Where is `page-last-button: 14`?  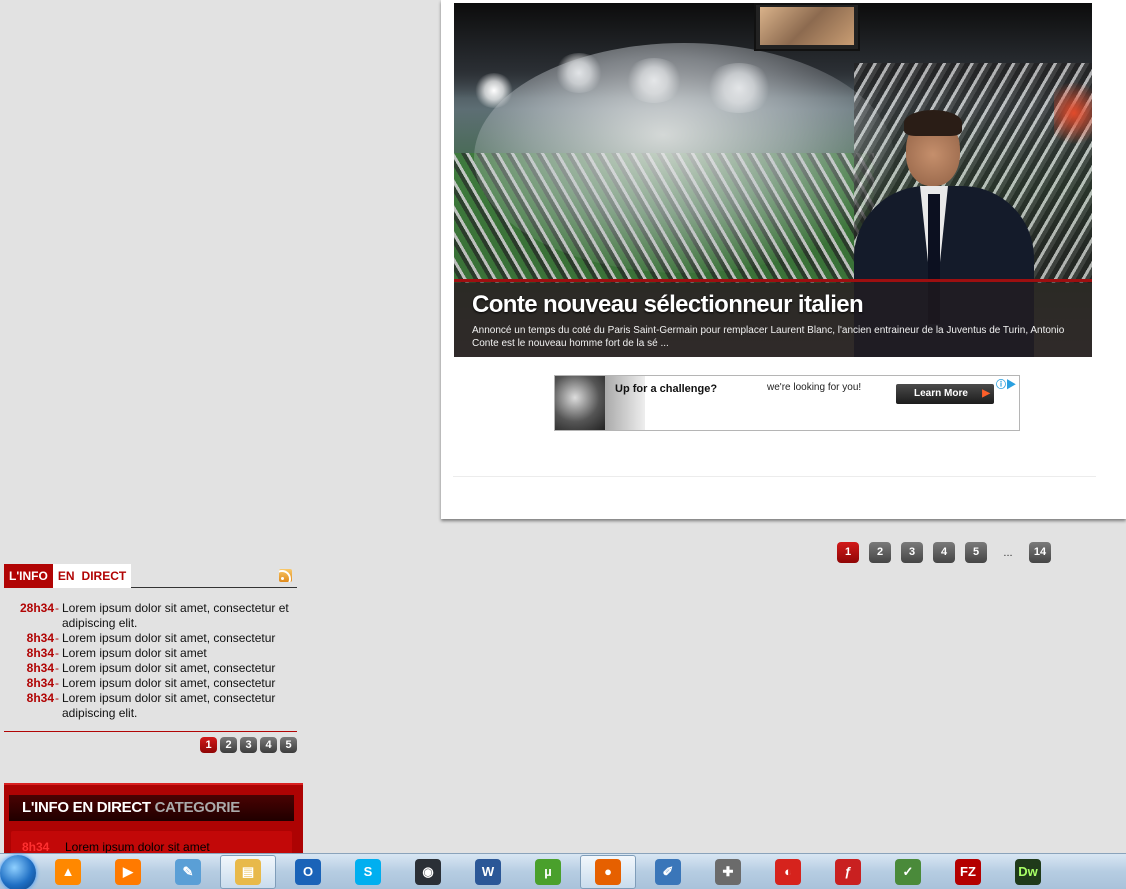
page-last-button: 14 is located at coordinates (1040, 552).